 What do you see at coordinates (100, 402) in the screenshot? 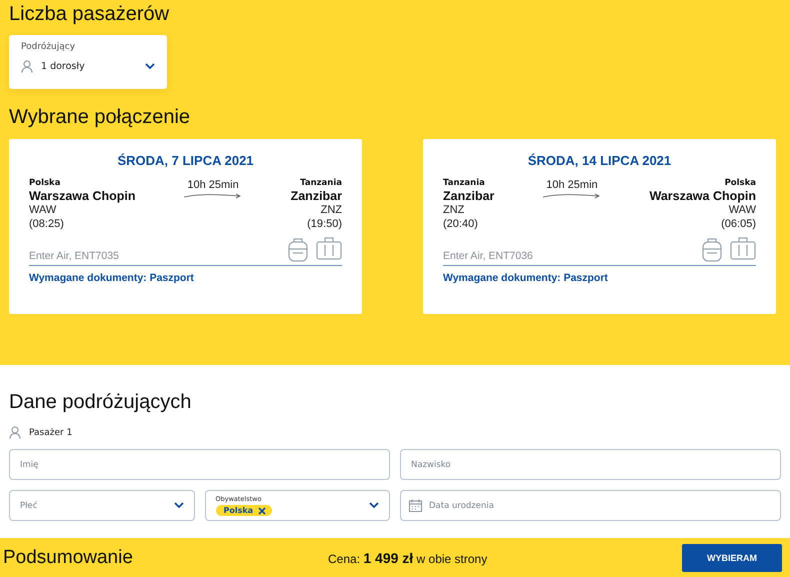
I see `section-title: Dane podróżujących` at bounding box center [100, 402].